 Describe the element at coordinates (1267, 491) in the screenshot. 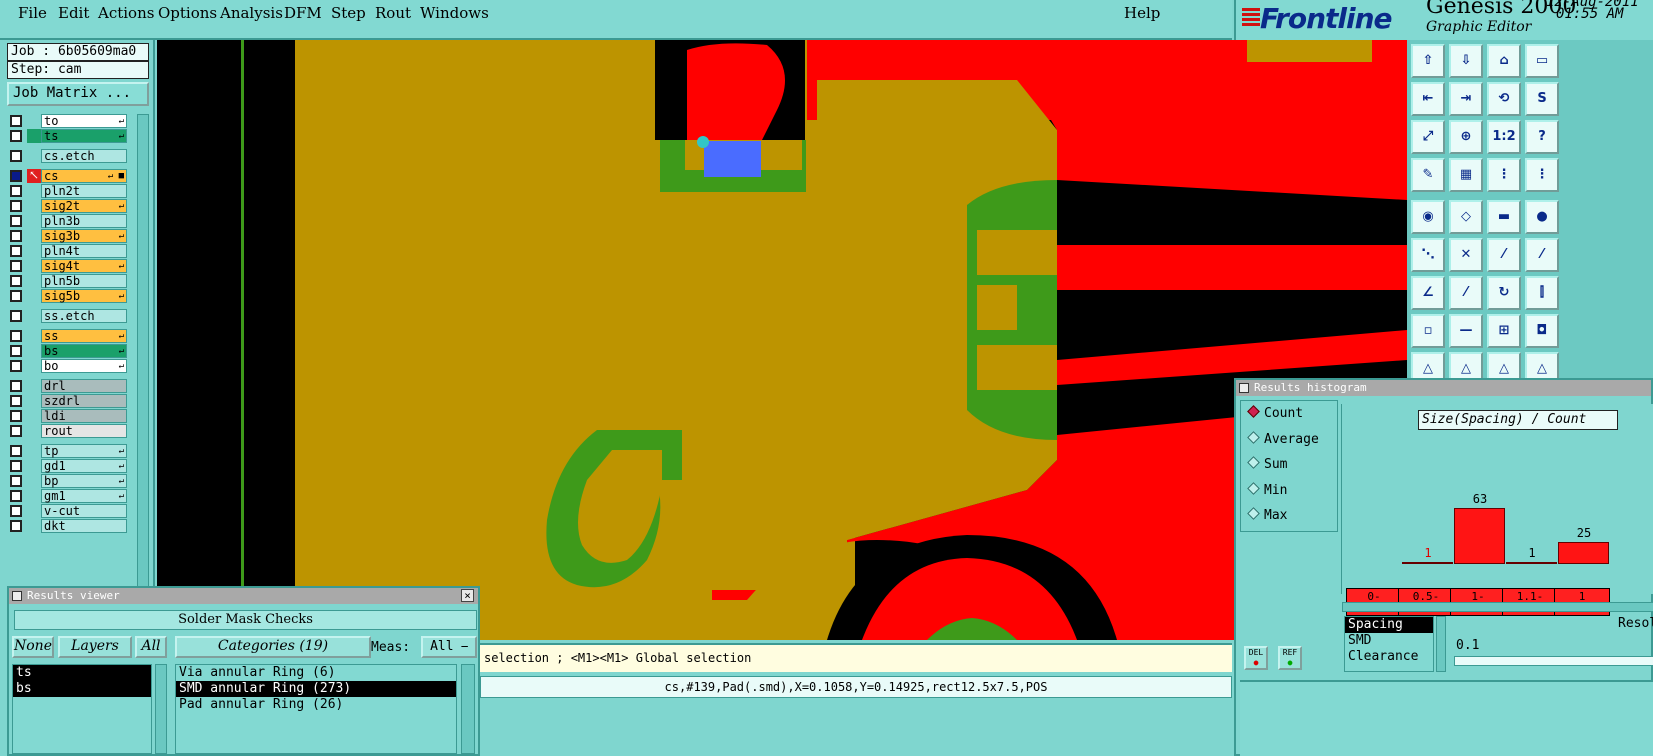

I see `mode-min: Min` at that location.